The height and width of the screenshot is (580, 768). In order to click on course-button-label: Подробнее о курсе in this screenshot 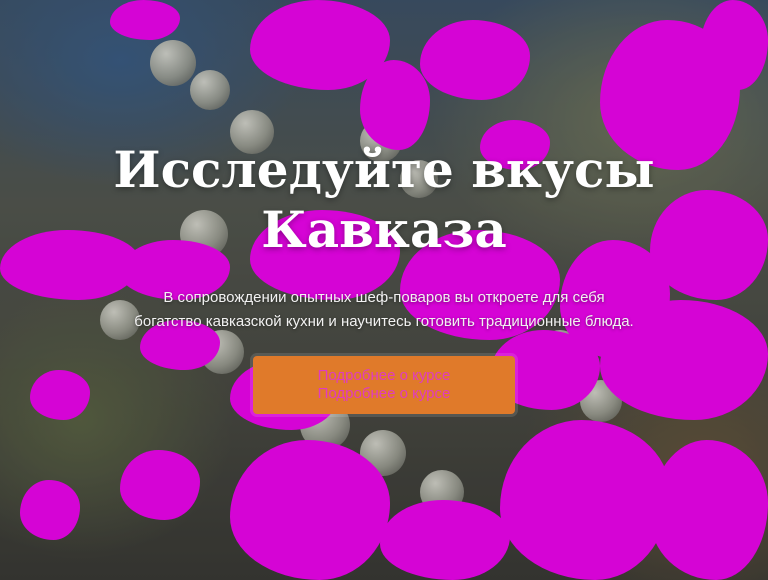, I will do `click(384, 375)`.